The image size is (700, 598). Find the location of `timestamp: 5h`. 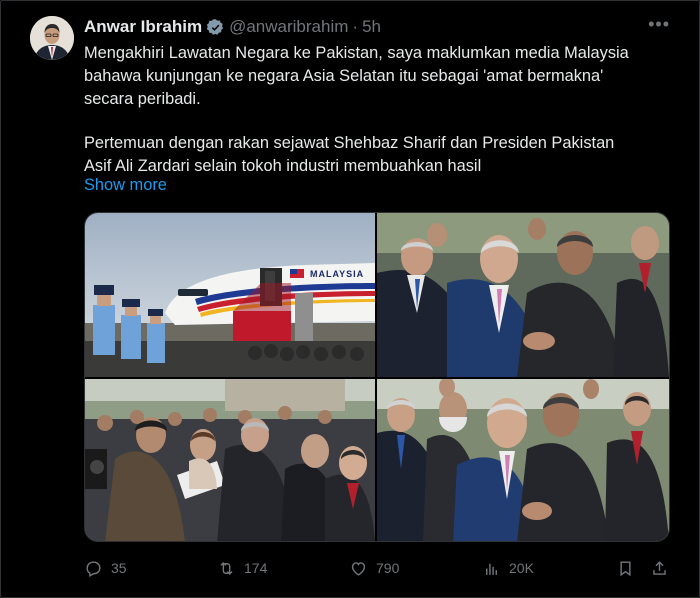

timestamp: 5h is located at coordinates (371, 27).